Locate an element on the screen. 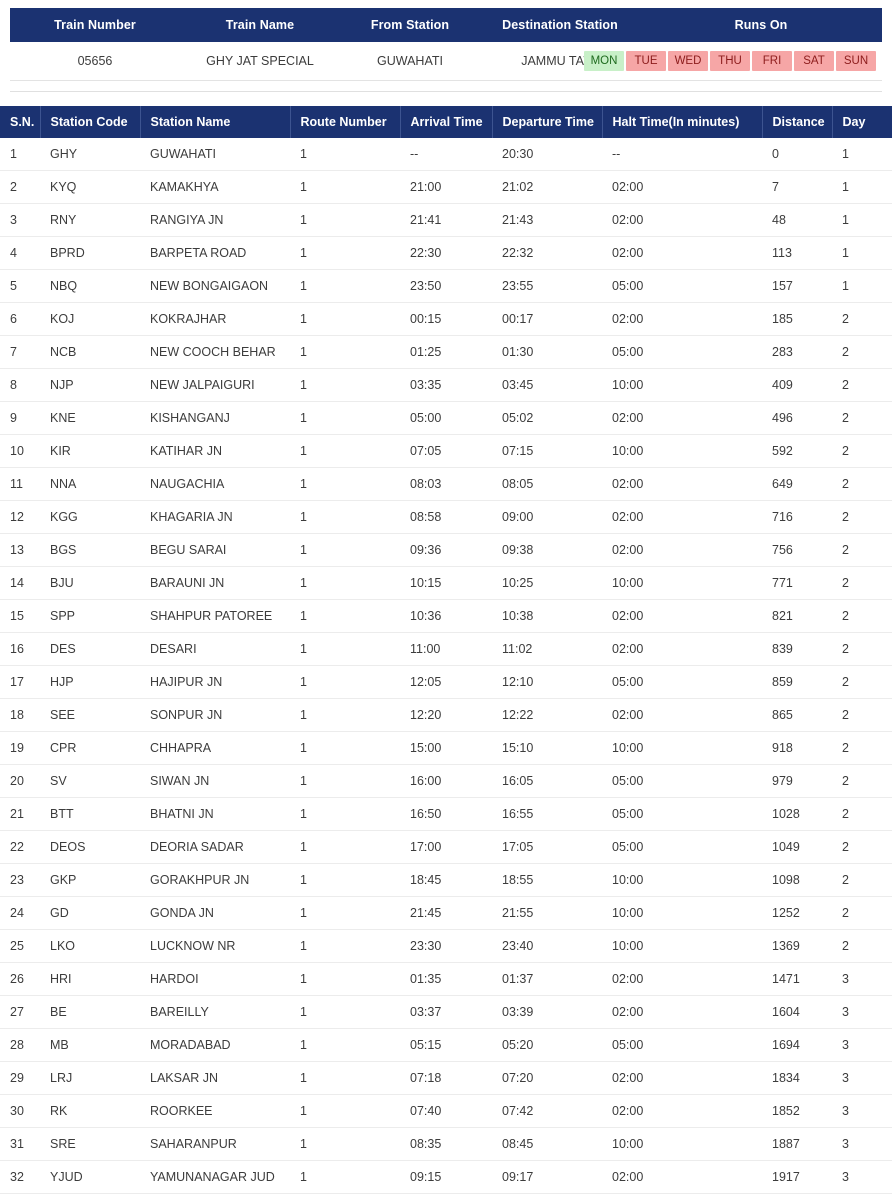 The height and width of the screenshot is (1200, 892). table-row: 9 KNE KISHANGANJ 1 05:00 05:02 02:00 496 2 is located at coordinates (446, 418).